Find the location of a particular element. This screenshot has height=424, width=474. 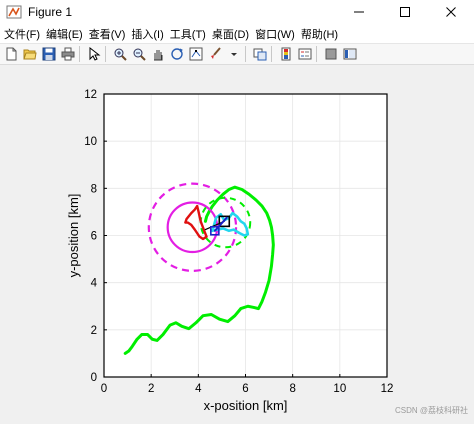

rotate-3d-button is located at coordinates (177, 54).